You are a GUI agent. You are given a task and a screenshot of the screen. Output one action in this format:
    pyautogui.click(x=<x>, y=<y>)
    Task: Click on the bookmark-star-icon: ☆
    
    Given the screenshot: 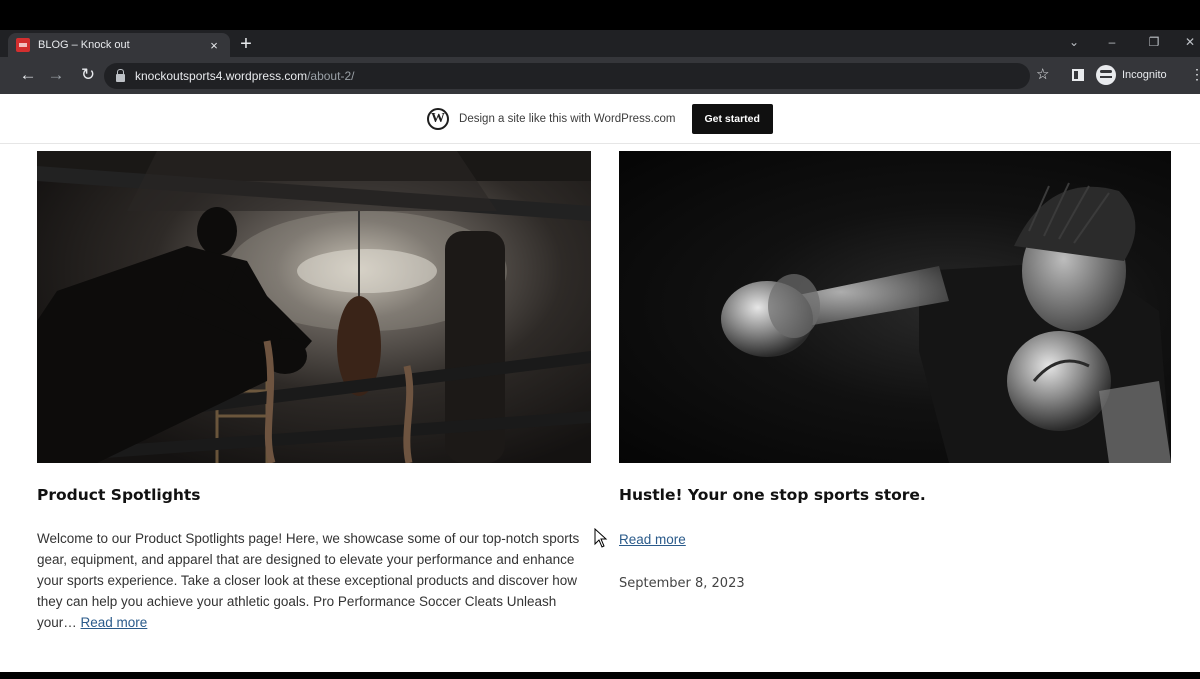 What is the action you would take?
    pyautogui.click(x=1042, y=74)
    